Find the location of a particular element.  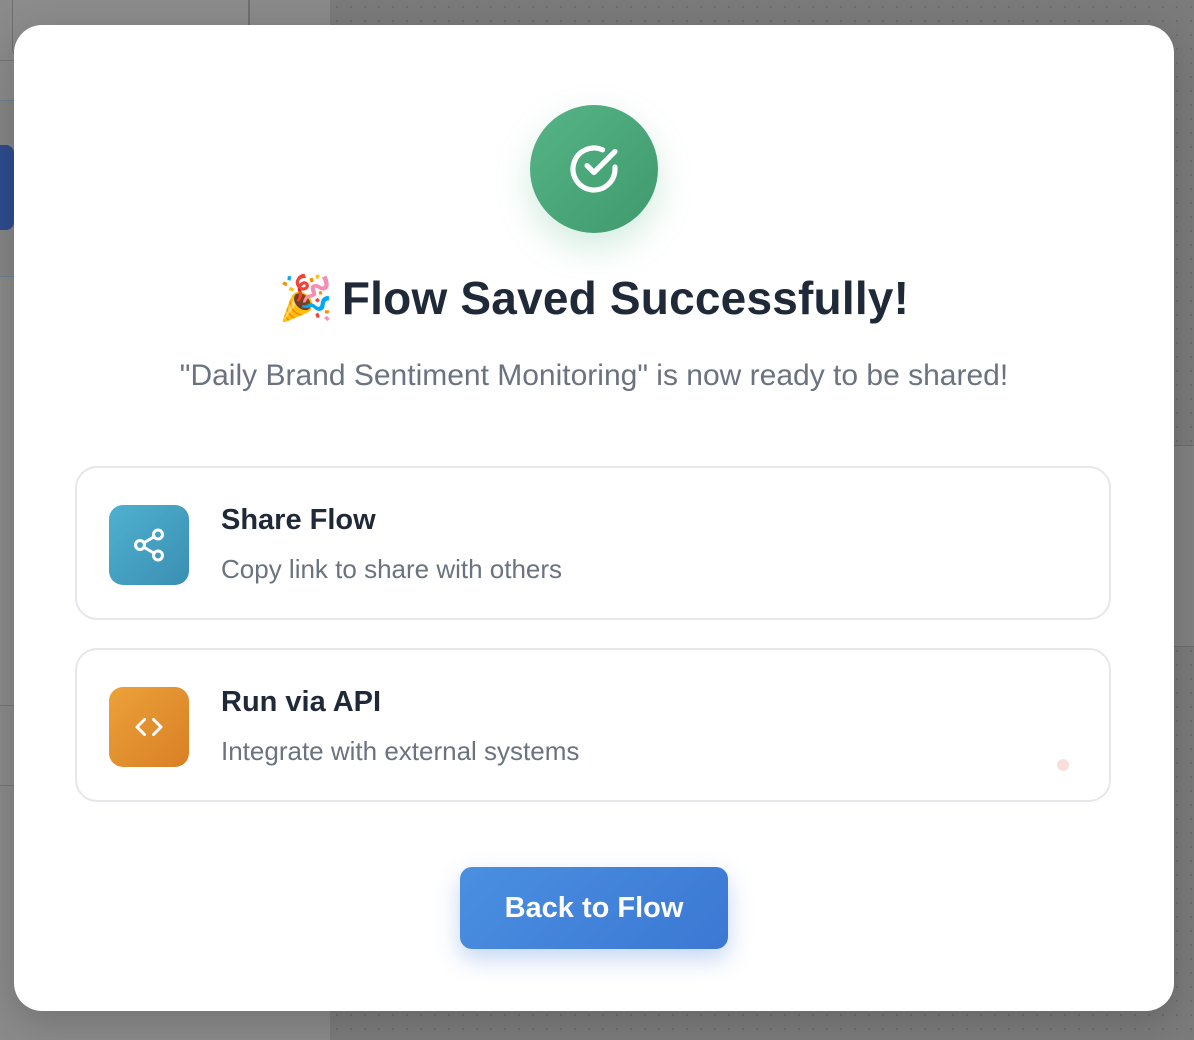

code-icon is located at coordinates (149, 727).